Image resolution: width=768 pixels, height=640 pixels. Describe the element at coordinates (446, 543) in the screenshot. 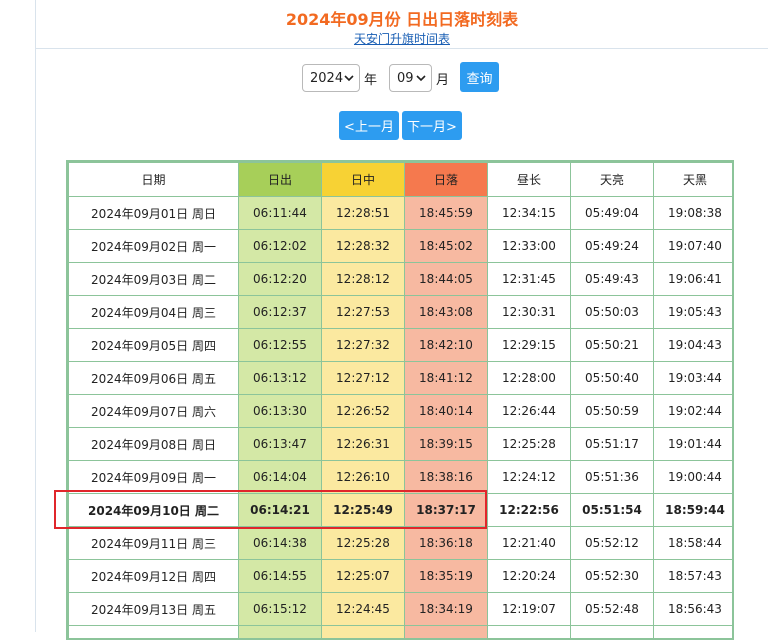

I see `cell-sunset: 18:36:18` at that location.